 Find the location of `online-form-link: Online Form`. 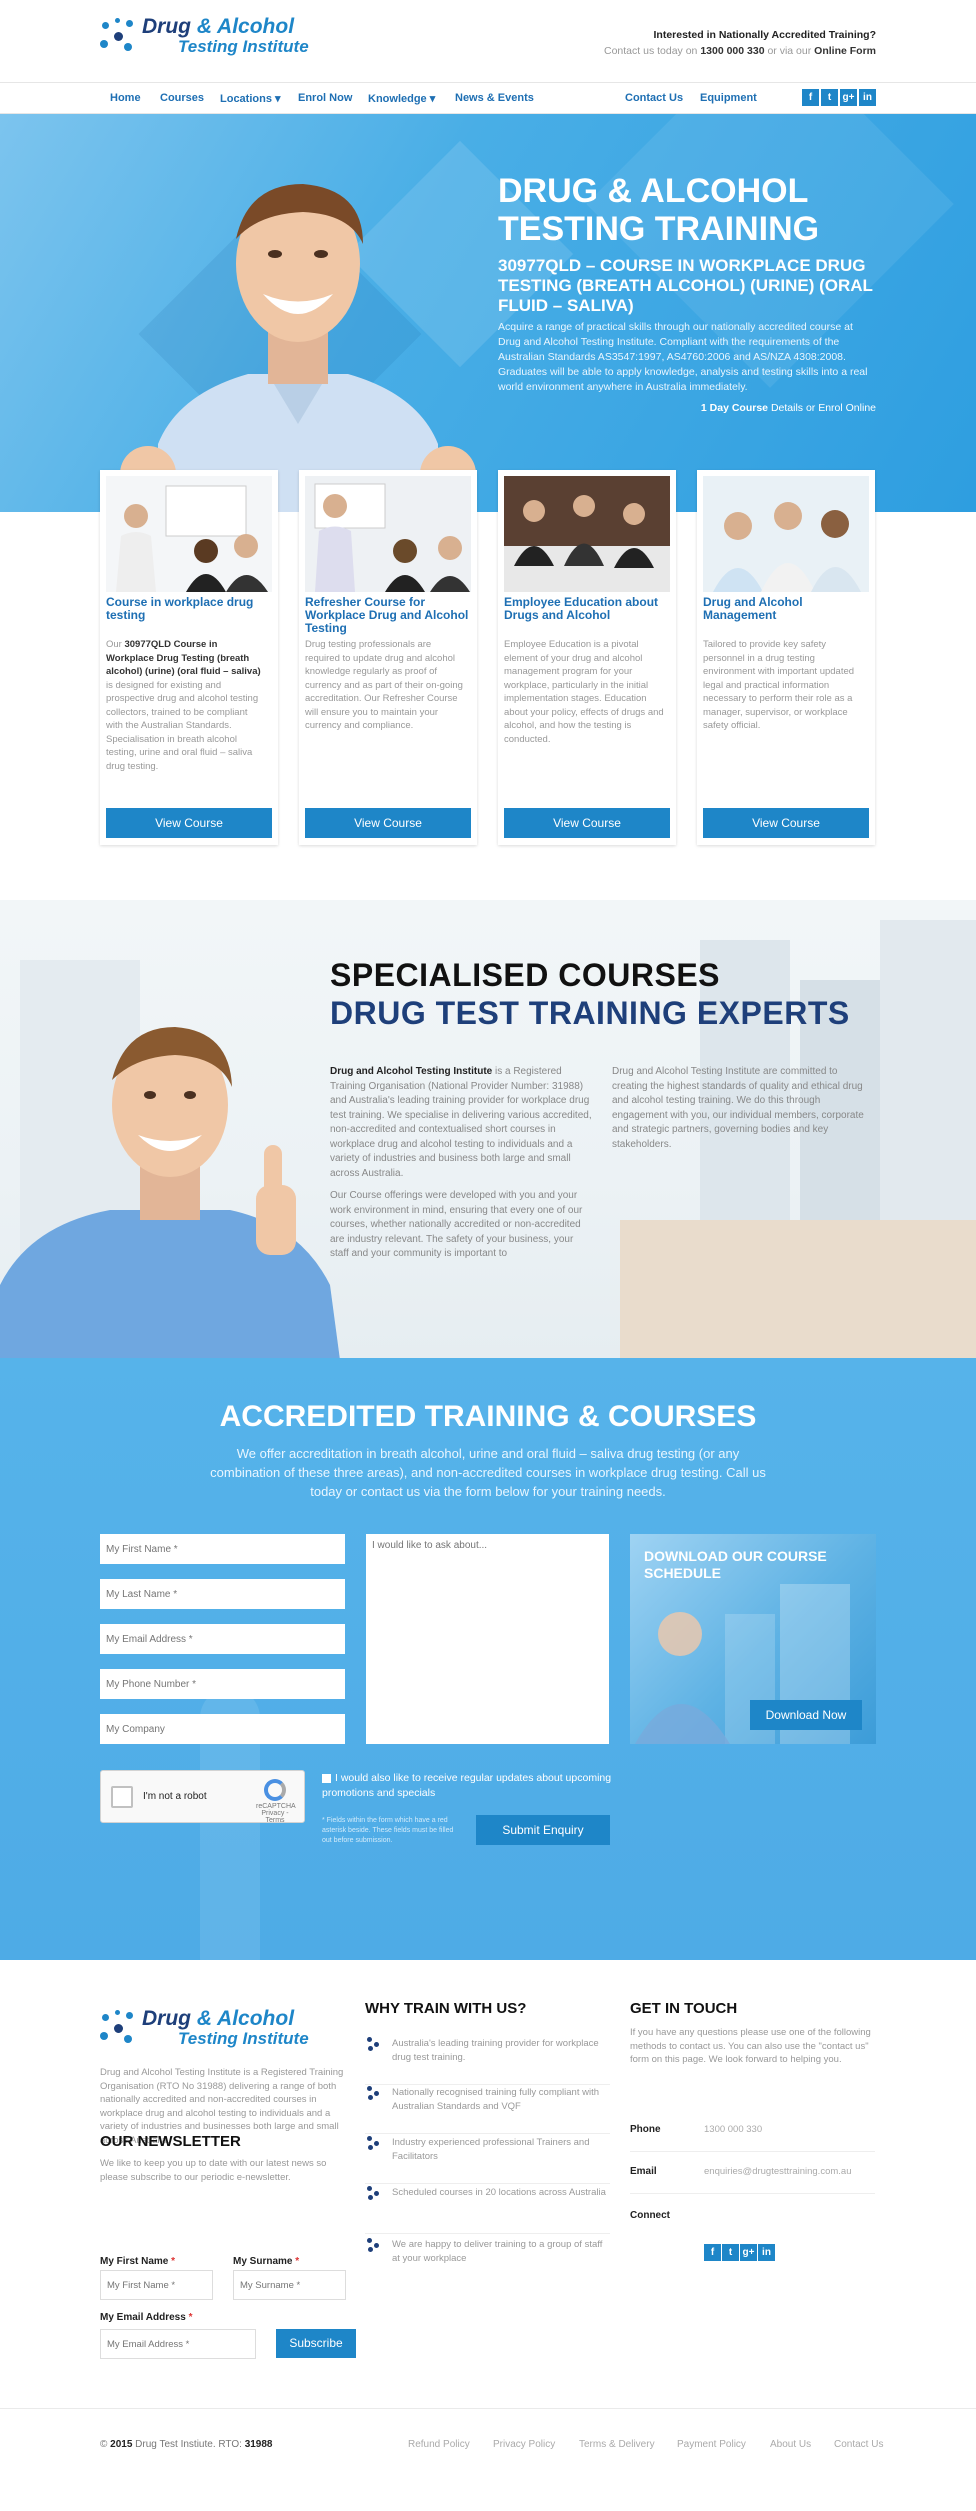

online-form-link: Online Form is located at coordinates (845, 51).